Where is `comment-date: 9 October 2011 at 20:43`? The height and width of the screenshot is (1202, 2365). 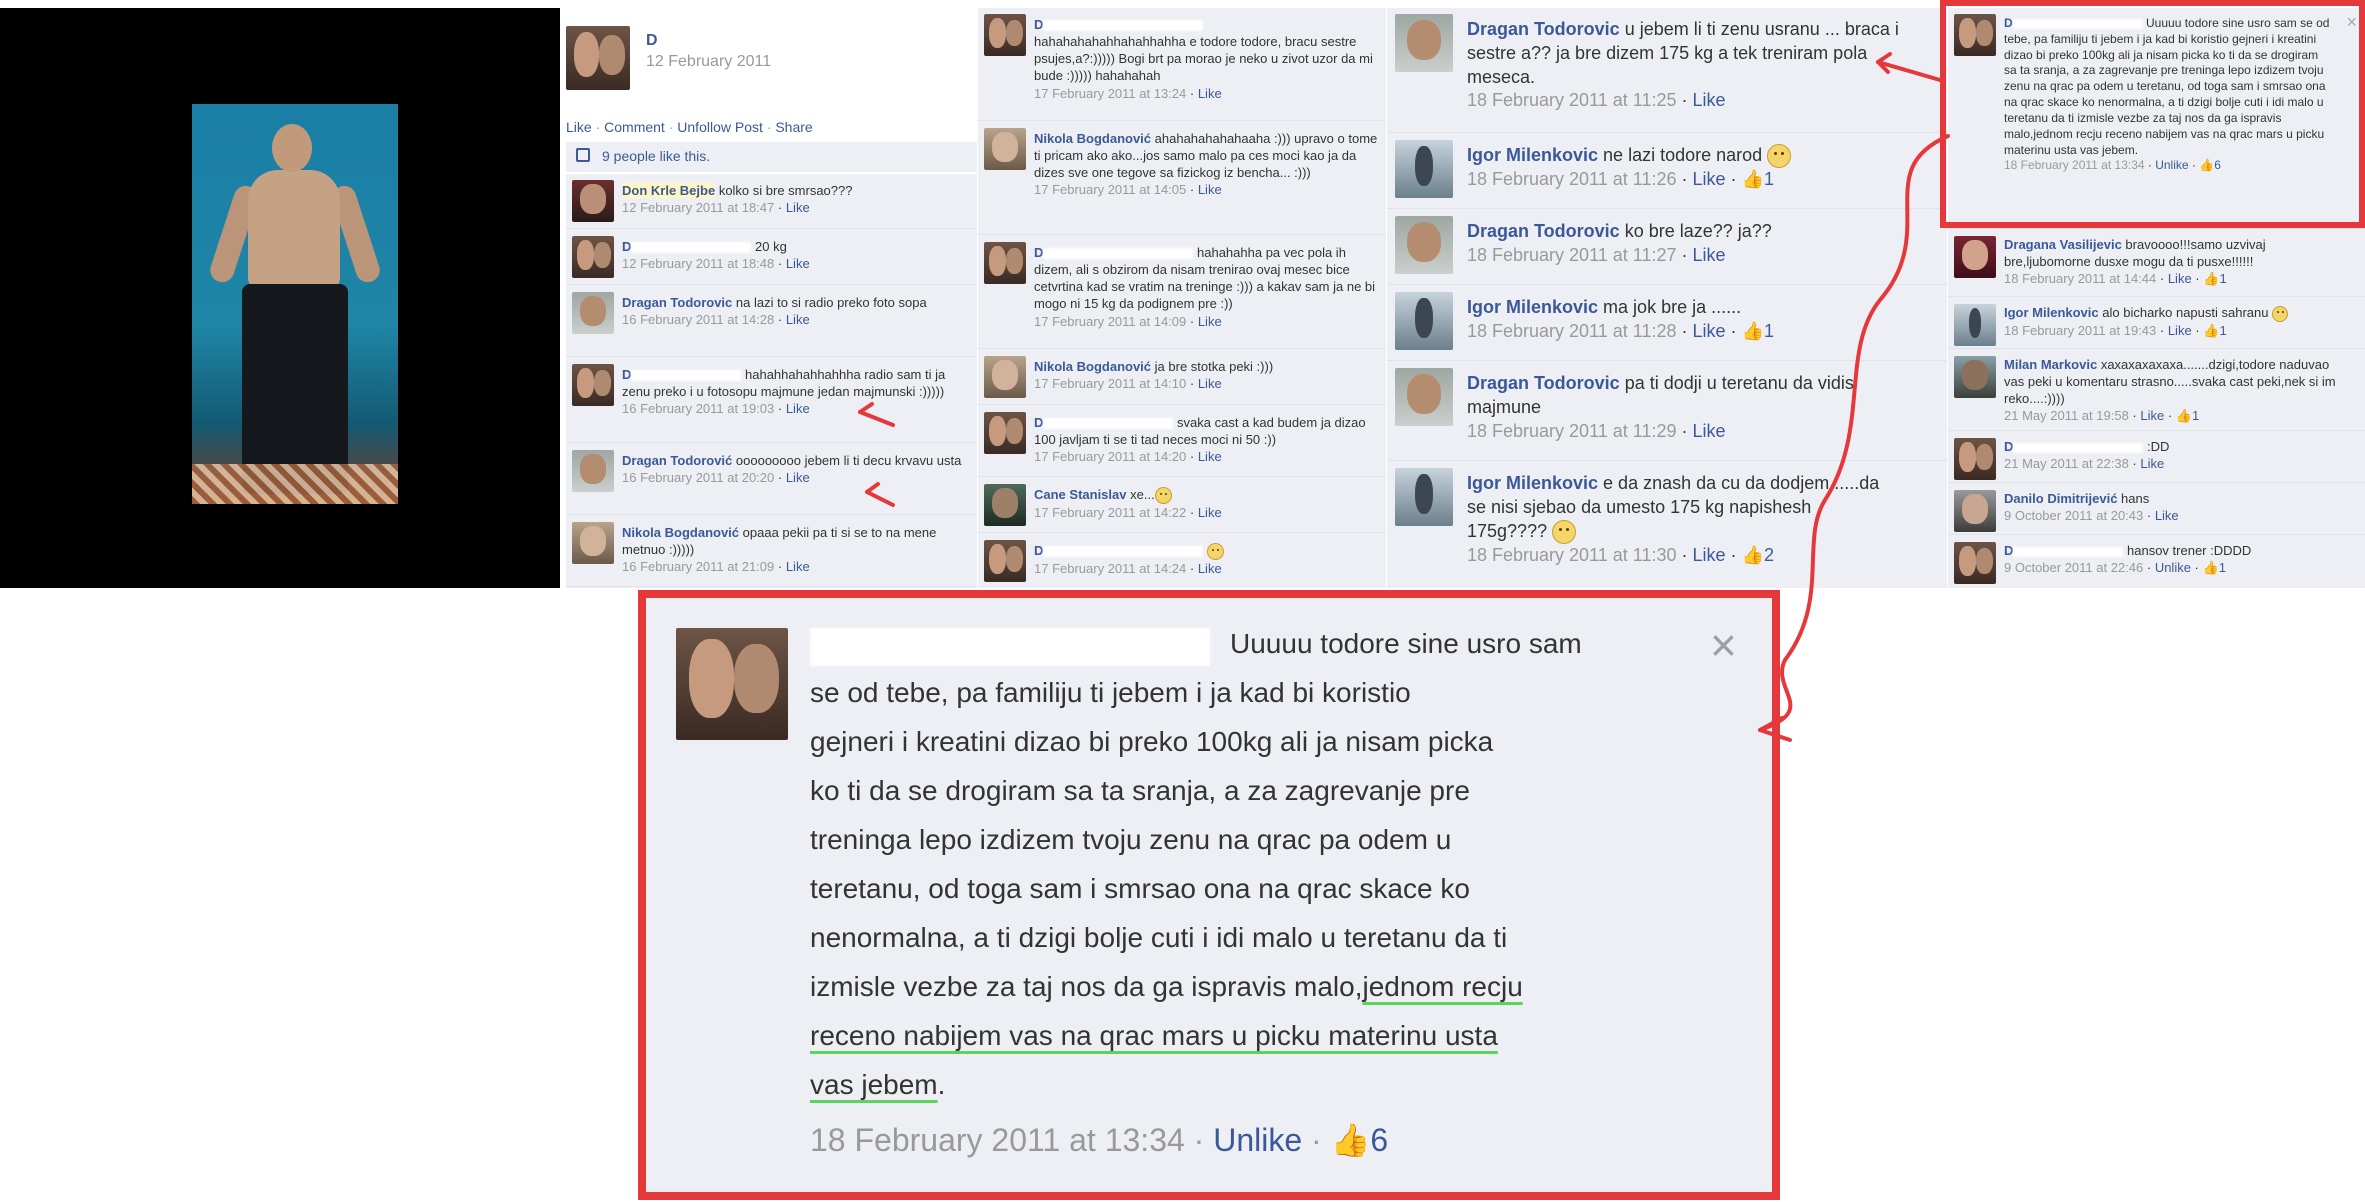
comment-date: 9 October 2011 at 20:43 is located at coordinates (2073, 515).